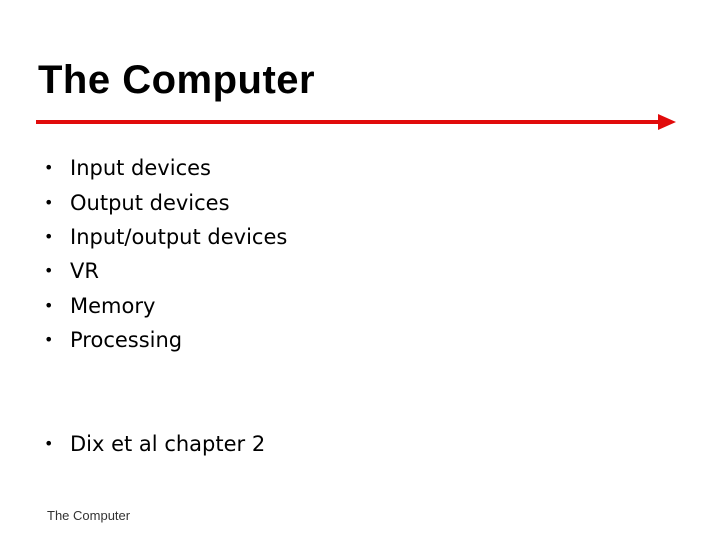  I want to click on list-item-text: Output devices, so click(150, 202).